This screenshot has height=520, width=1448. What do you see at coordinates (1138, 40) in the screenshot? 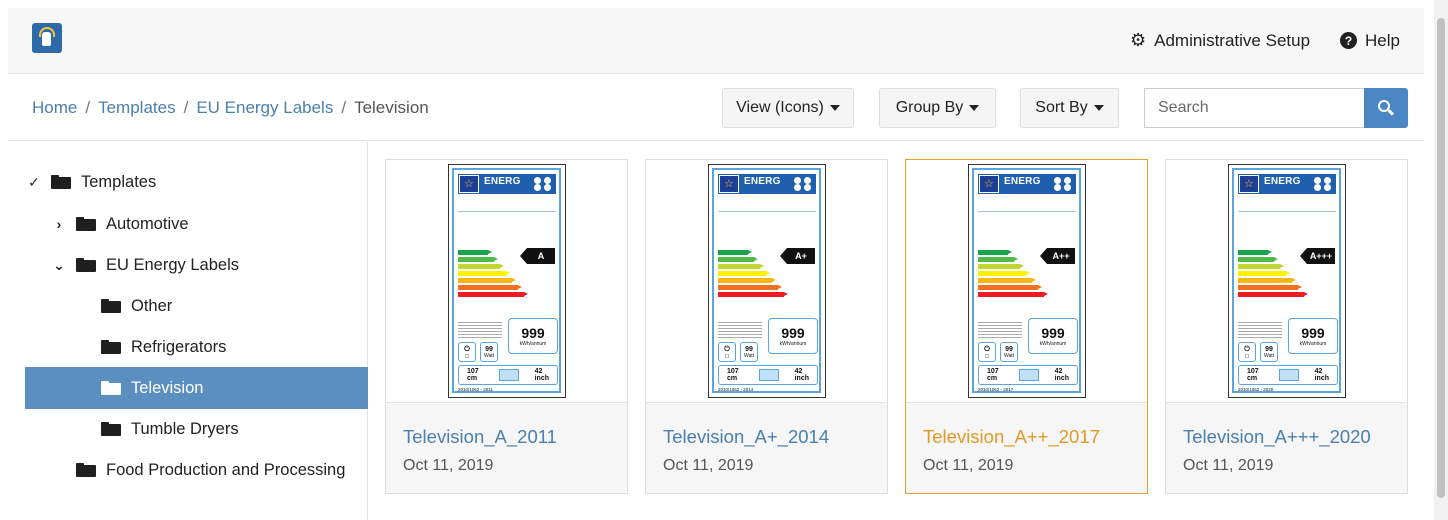
I see `gears-icon: ⚙` at bounding box center [1138, 40].